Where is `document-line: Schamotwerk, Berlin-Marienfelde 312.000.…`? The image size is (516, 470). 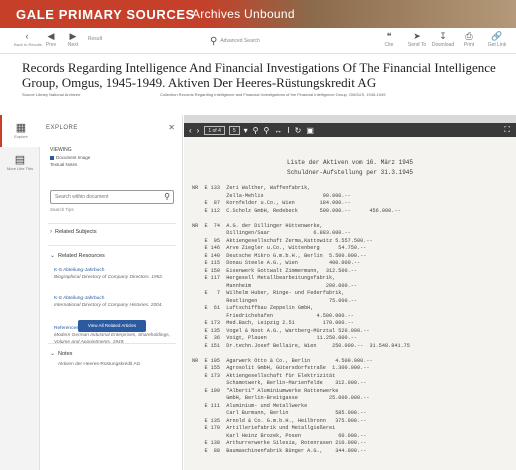
document-line: Schamotwerk, Berlin-Marienfelde 312.000.… is located at coordinates (279, 383).